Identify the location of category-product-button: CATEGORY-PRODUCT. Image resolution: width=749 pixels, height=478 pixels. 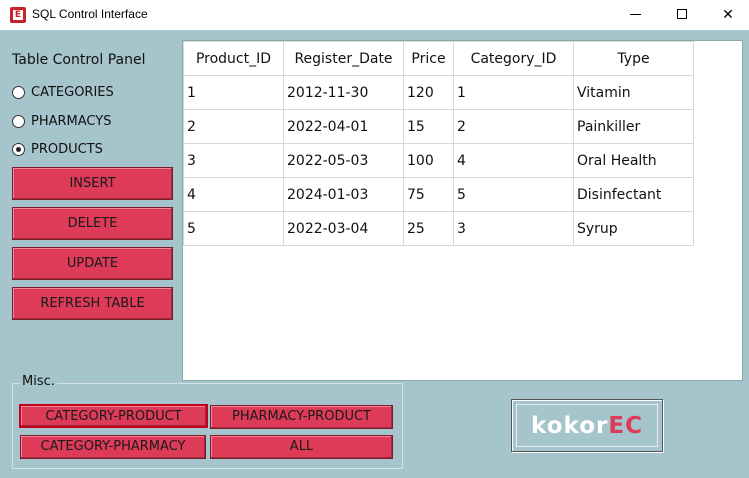
(113, 416).